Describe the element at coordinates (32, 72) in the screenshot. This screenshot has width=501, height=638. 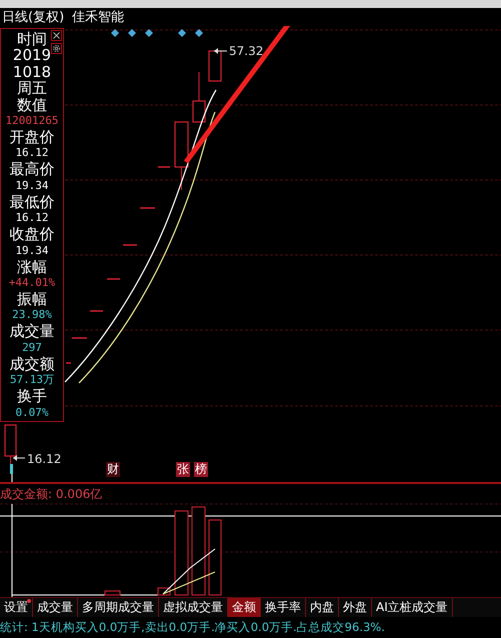
I see `info-label: 1018` at that location.